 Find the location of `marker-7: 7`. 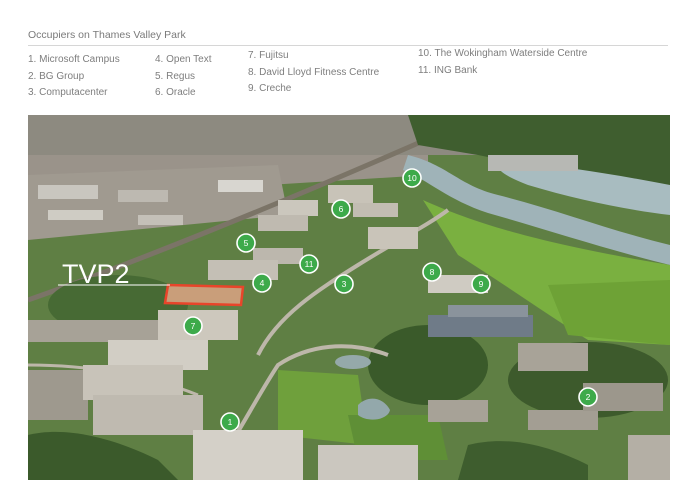

marker-7: 7 is located at coordinates (193, 326).